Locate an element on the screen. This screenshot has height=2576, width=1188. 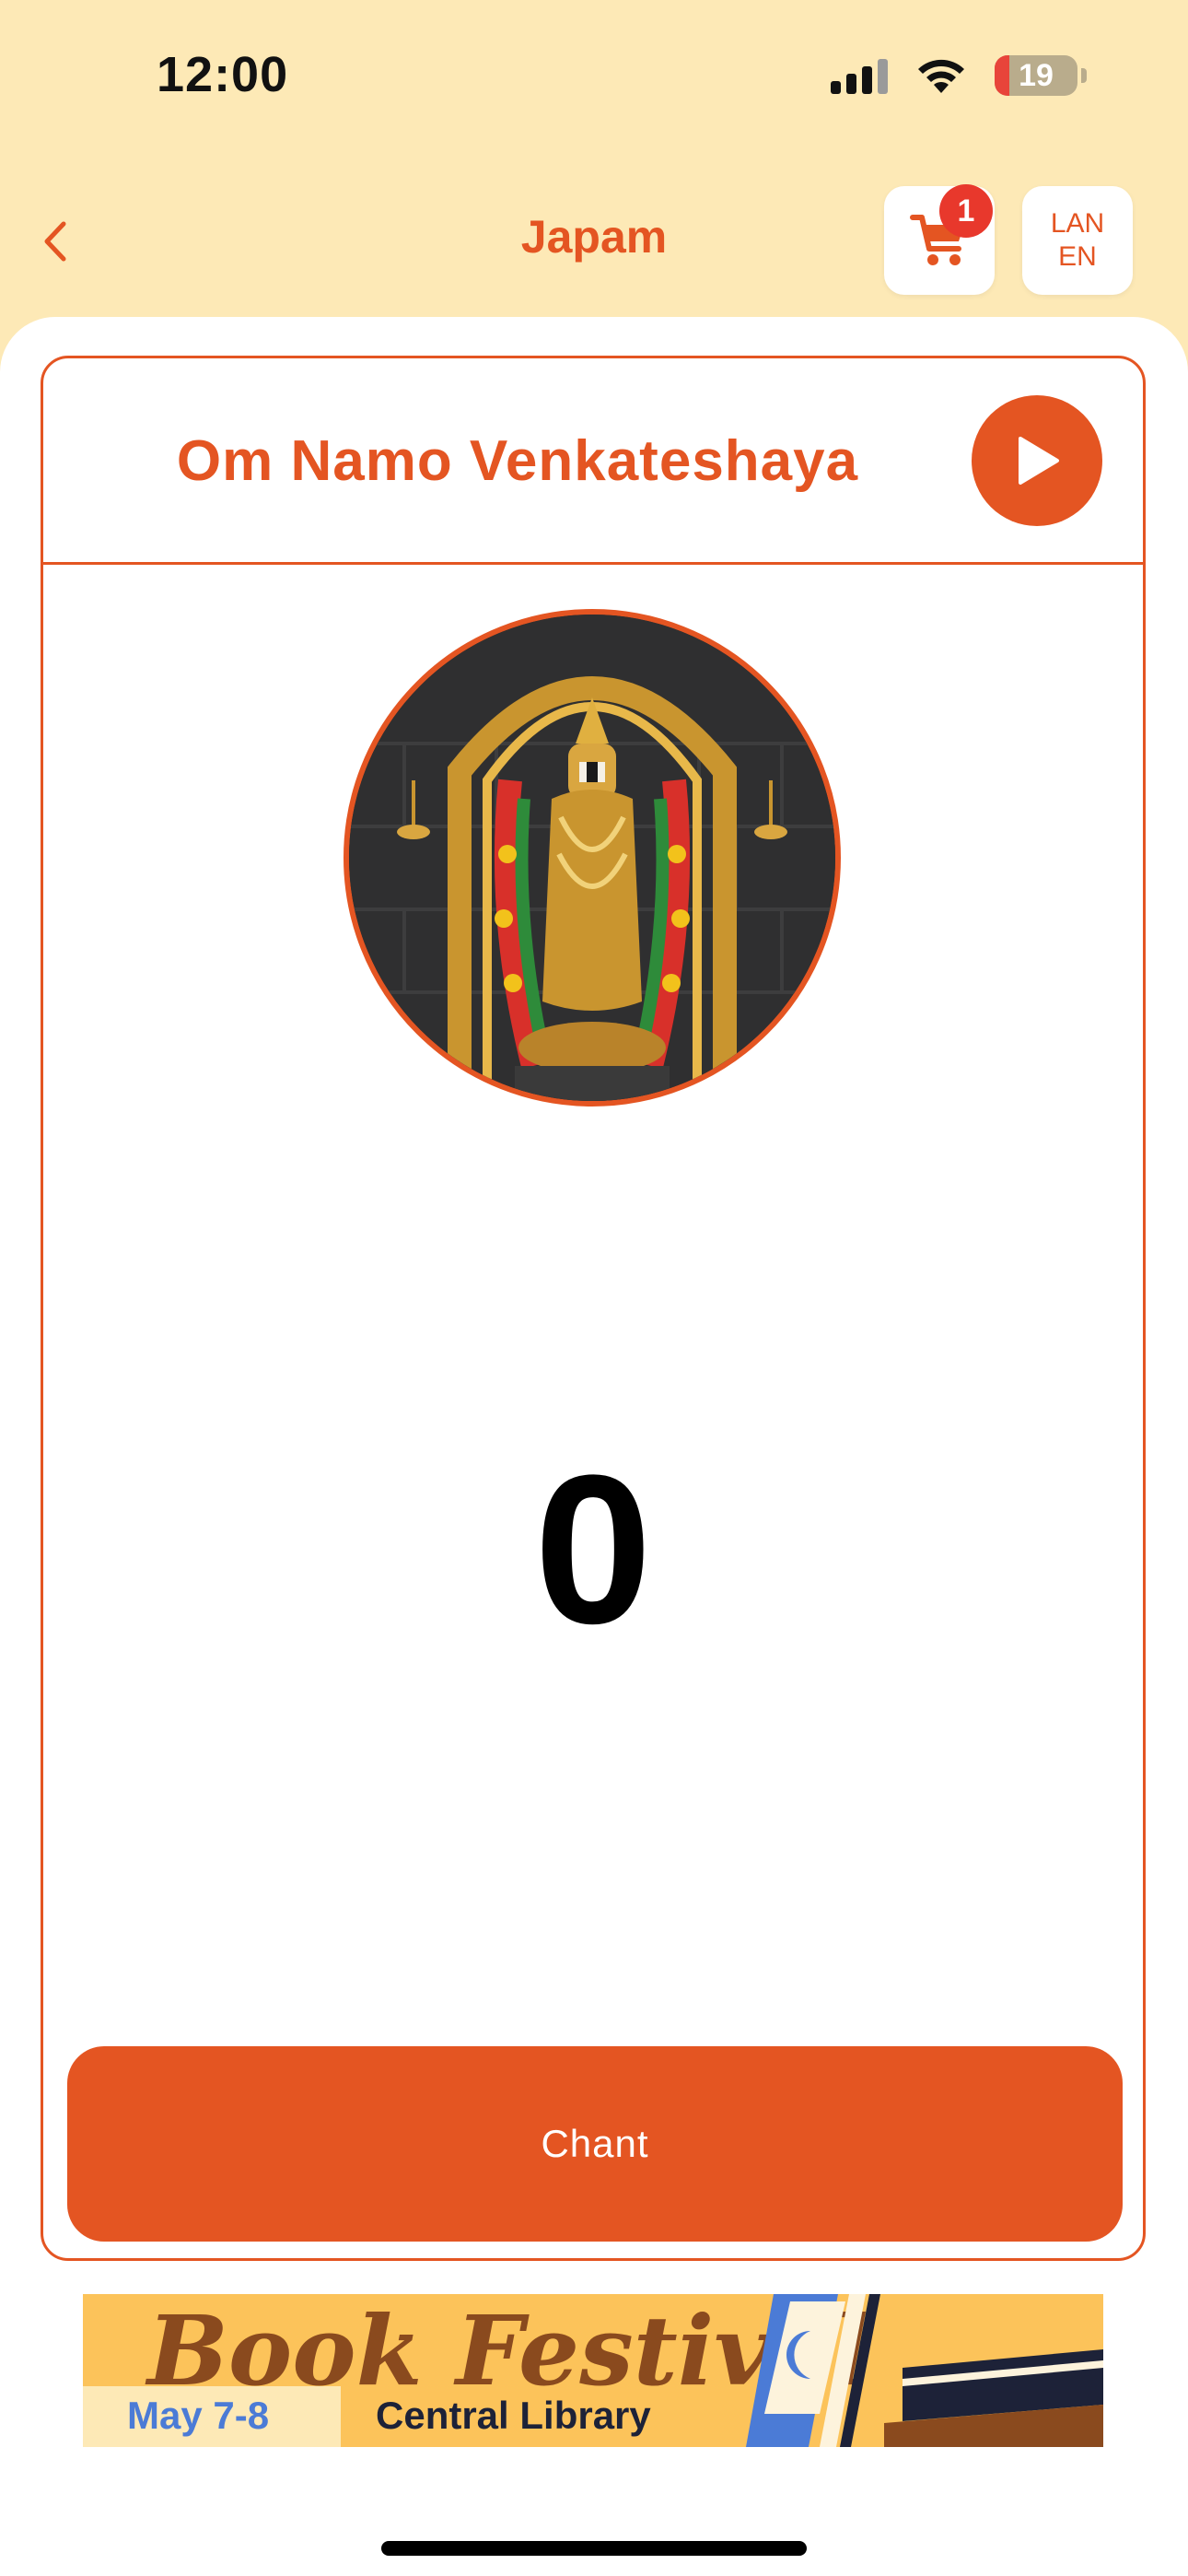
mantra-title: Om Namo Venkateshaya is located at coordinates (517, 461).